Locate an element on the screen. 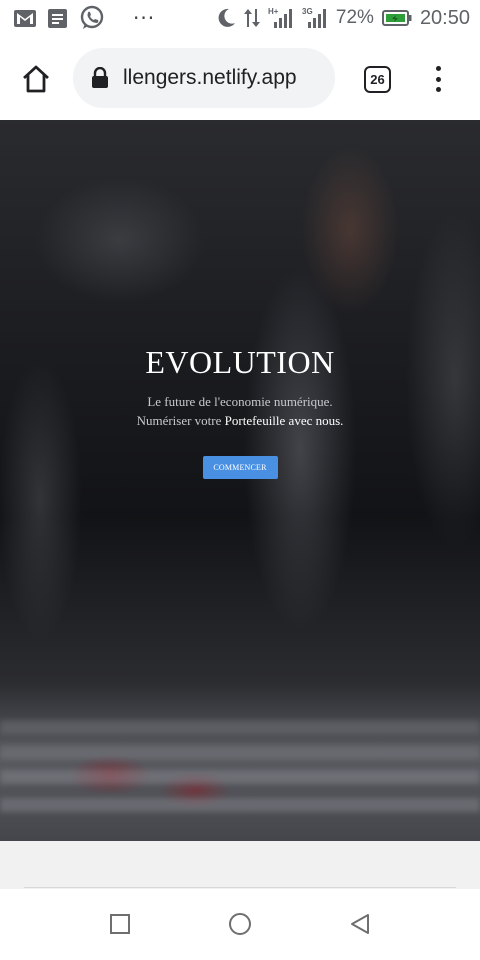 The image size is (480, 960). recents-icon is located at coordinates (120, 924).